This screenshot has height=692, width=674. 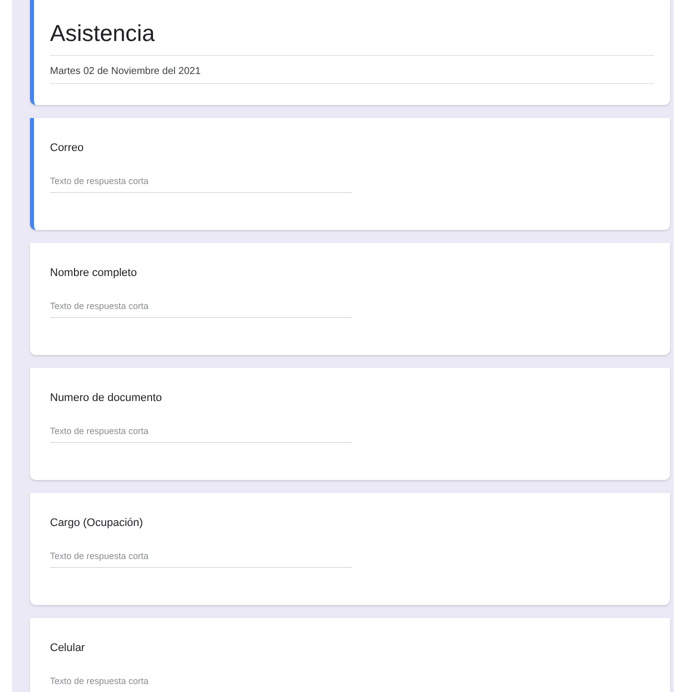 What do you see at coordinates (352, 38) in the screenshot?
I see `form-title: Asistencia` at bounding box center [352, 38].